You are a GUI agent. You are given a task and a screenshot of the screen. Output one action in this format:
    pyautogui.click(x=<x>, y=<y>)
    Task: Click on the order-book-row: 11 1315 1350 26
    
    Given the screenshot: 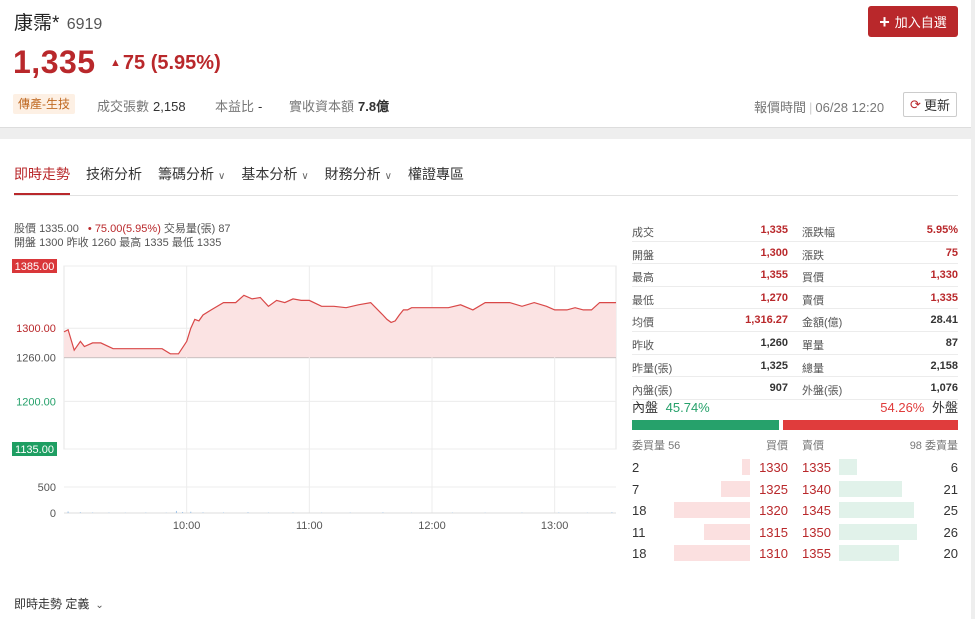 What is the action you would take?
    pyautogui.click(x=795, y=532)
    